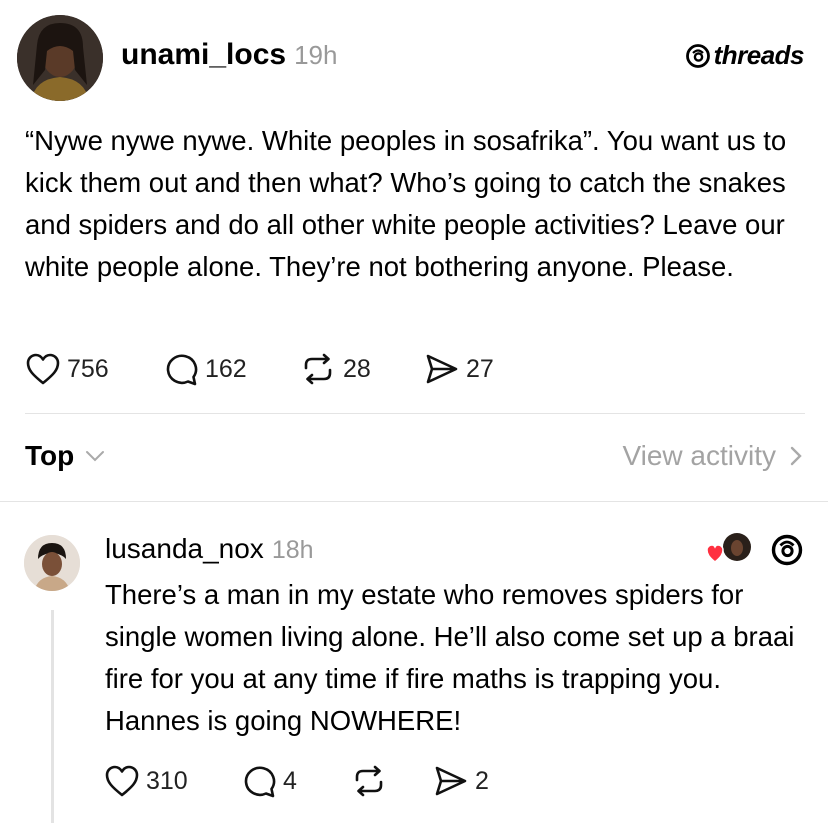 This screenshot has width=828, height=823. What do you see at coordinates (52, 716) in the screenshot?
I see `thread-line` at bounding box center [52, 716].